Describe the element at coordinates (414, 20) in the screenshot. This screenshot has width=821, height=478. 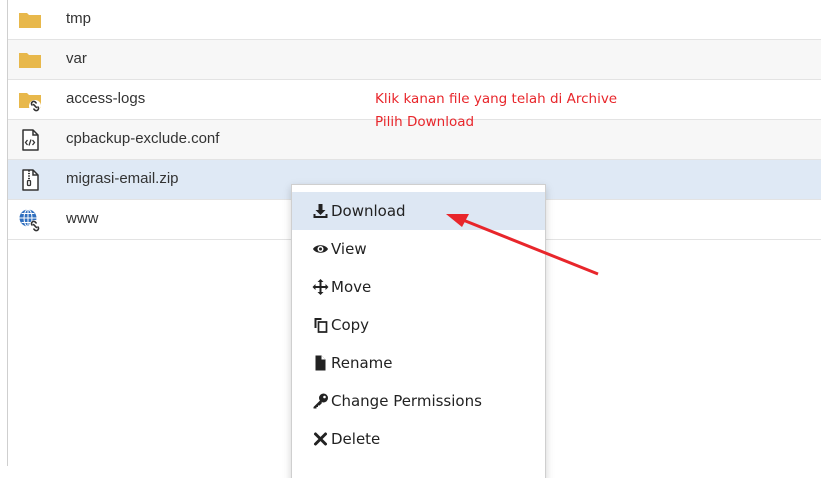
I see `file-row-tmp: tmp` at that location.